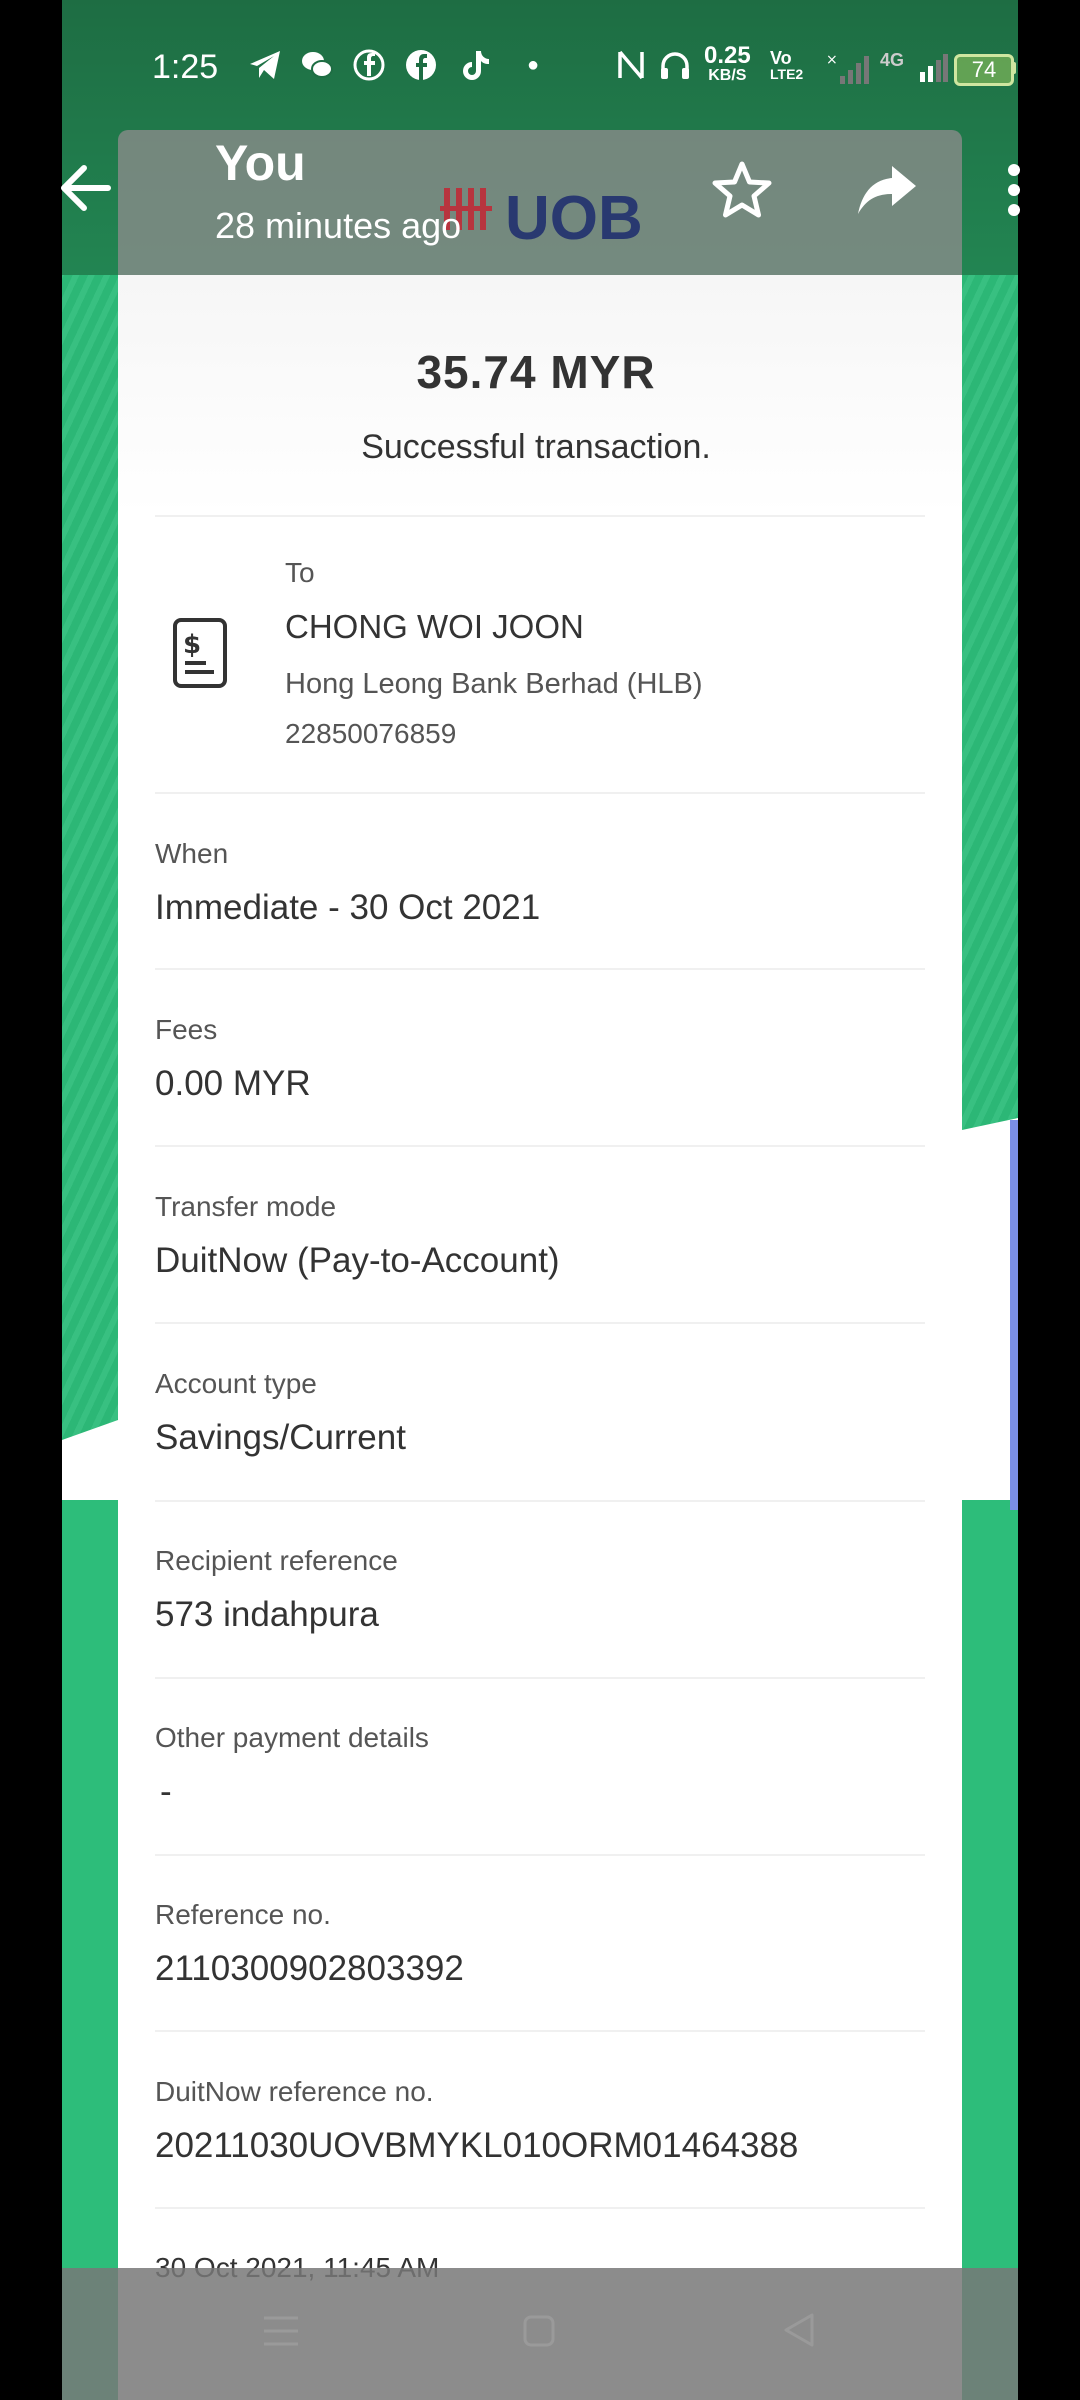 This screenshot has width=1080, height=2400. I want to click on facebook-icon, so click(421, 65).